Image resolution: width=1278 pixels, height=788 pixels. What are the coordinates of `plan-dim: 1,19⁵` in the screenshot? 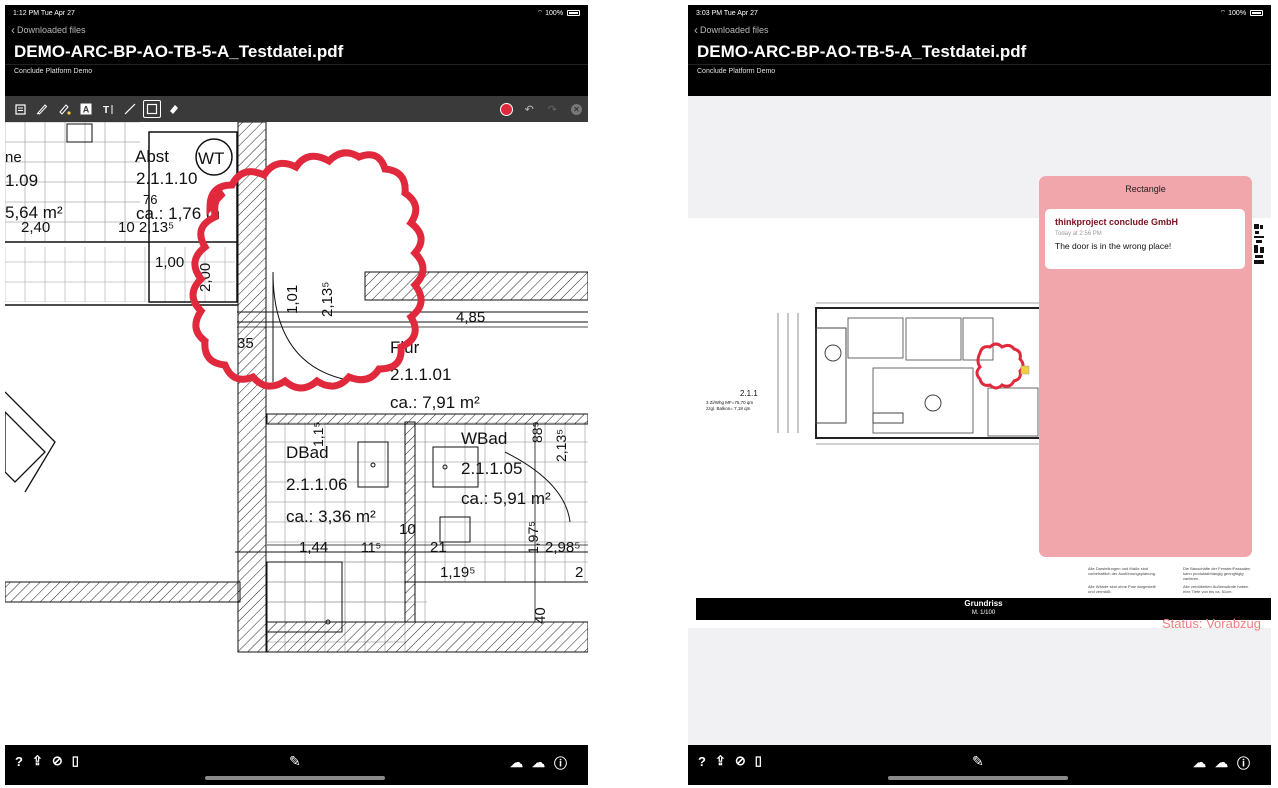 It's located at (457, 572).